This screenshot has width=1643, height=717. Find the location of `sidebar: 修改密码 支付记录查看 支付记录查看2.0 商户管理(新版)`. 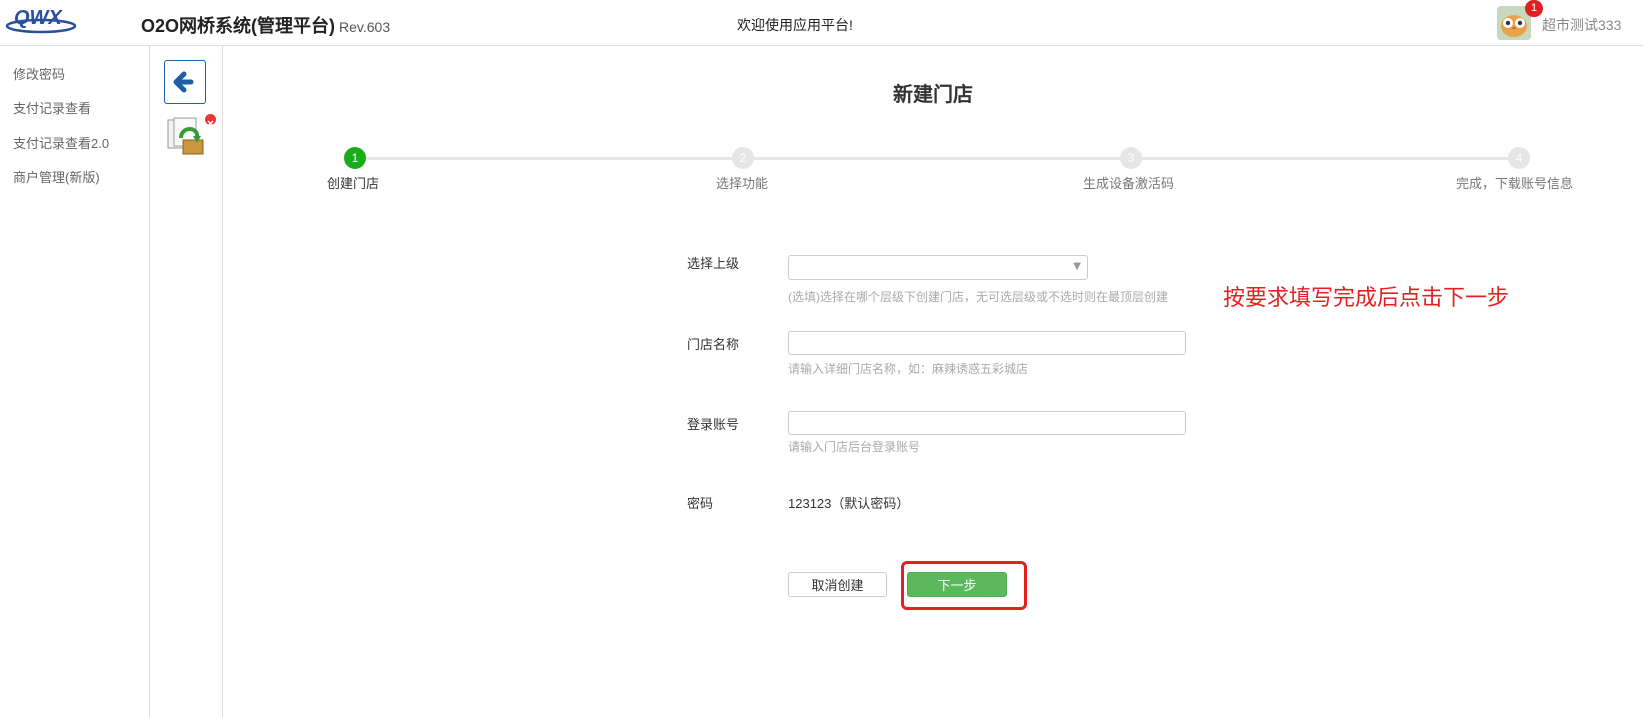

sidebar: 修改密码 支付记录查看 支付记录查看2.0 商户管理(新版) is located at coordinates (75, 381).